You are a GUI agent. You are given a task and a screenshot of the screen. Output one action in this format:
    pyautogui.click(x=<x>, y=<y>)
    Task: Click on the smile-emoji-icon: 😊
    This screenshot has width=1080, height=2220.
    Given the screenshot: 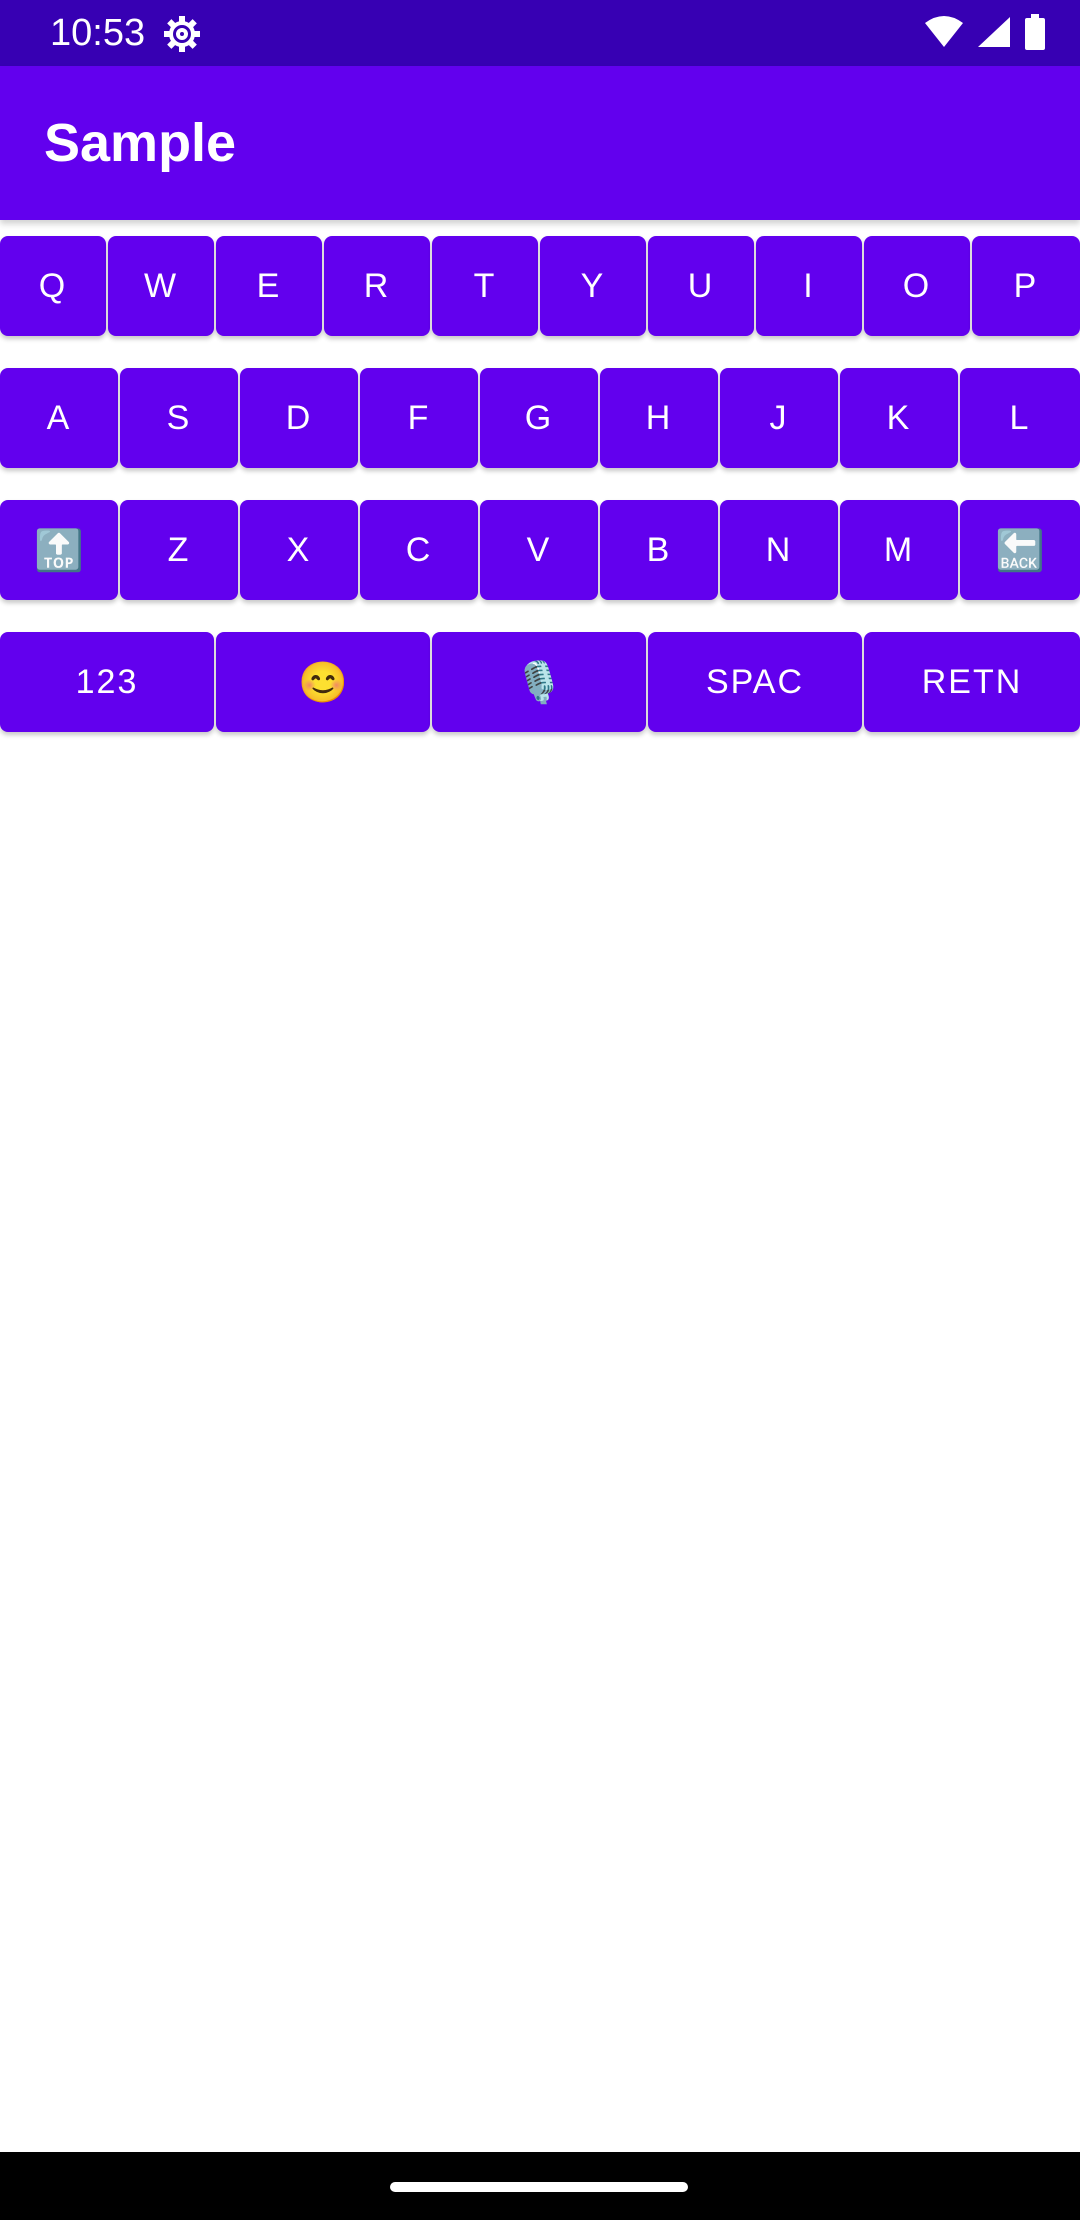 What is the action you would take?
    pyautogui.click(x=323, y=682)
    